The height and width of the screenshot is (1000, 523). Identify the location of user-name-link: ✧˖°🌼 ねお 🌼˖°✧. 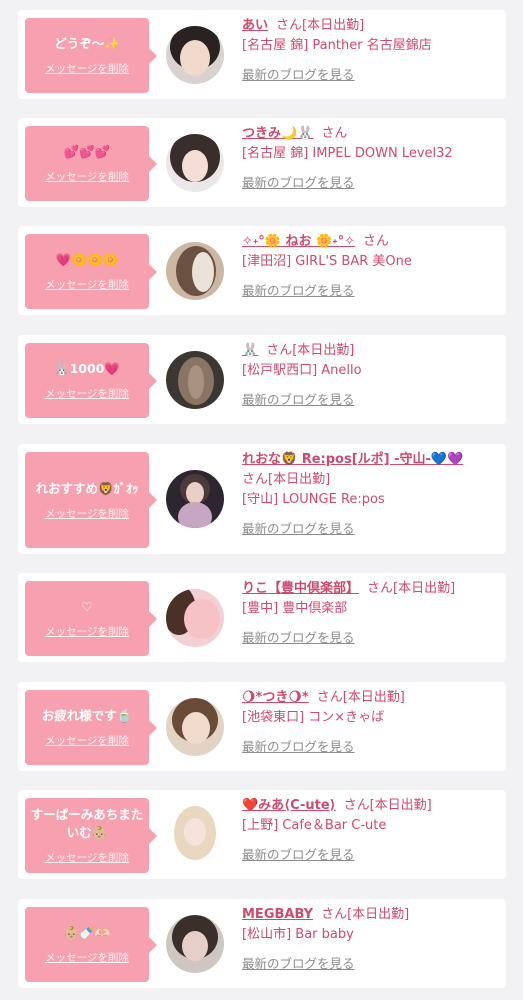
(298, 241).